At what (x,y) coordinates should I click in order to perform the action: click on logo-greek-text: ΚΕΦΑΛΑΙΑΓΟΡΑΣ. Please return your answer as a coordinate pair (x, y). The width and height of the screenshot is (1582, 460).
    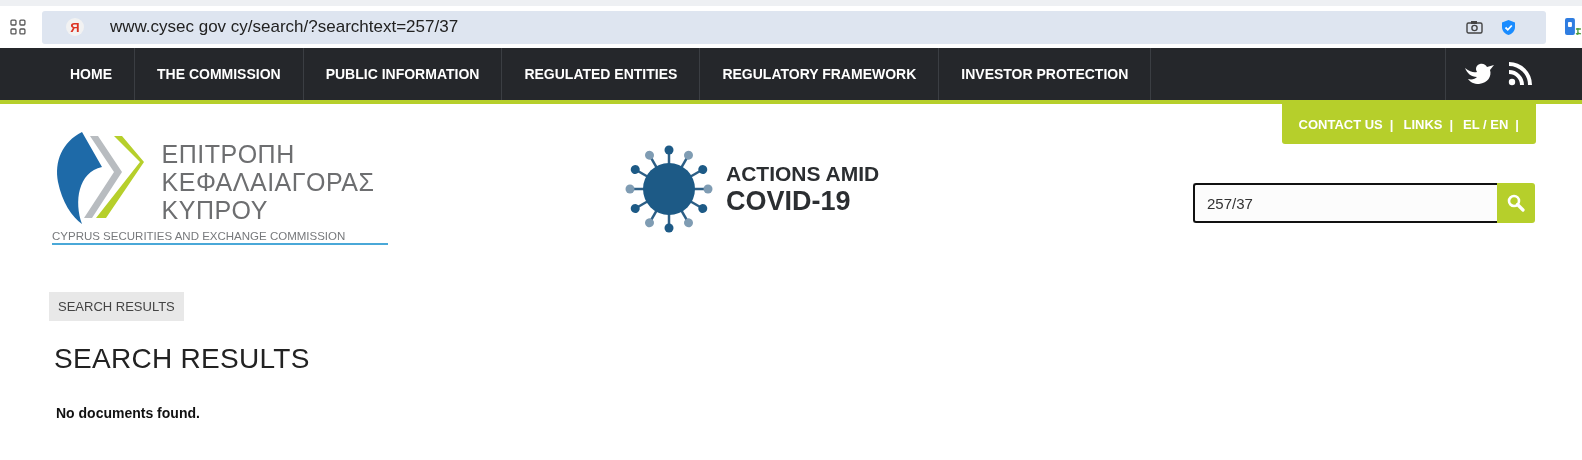
    Looking at the image, I should click on (268, 182).